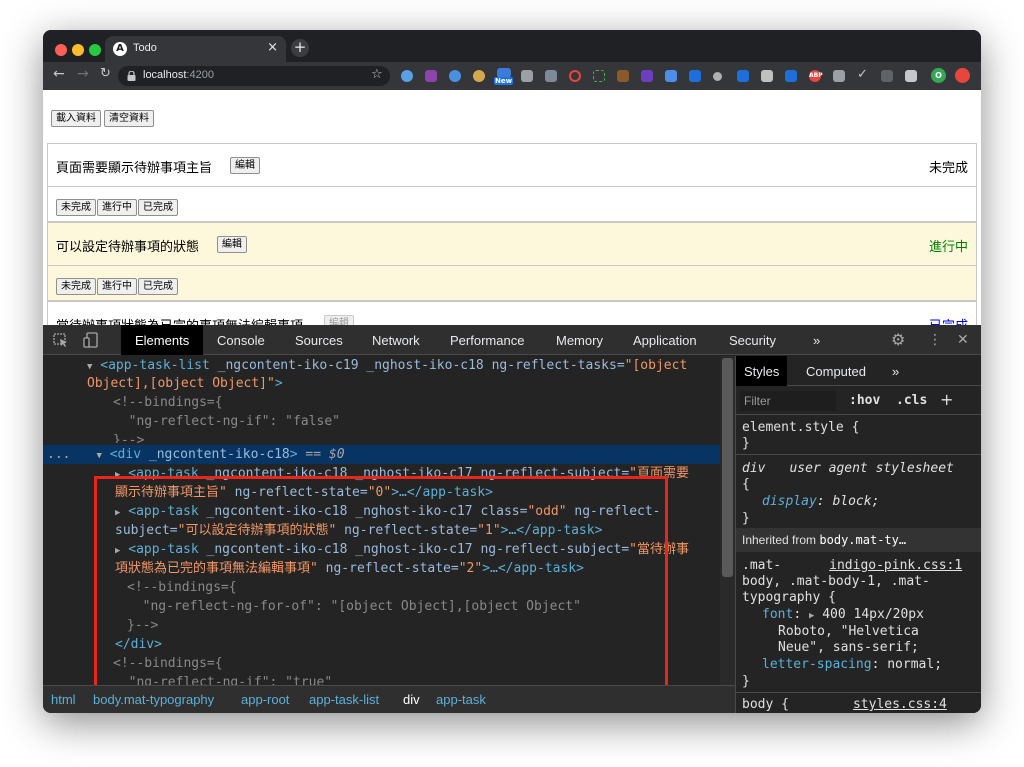 The height and width of the screenshot is (767, 1024). I want to click on extension-tag-icon, so click(479, 76).